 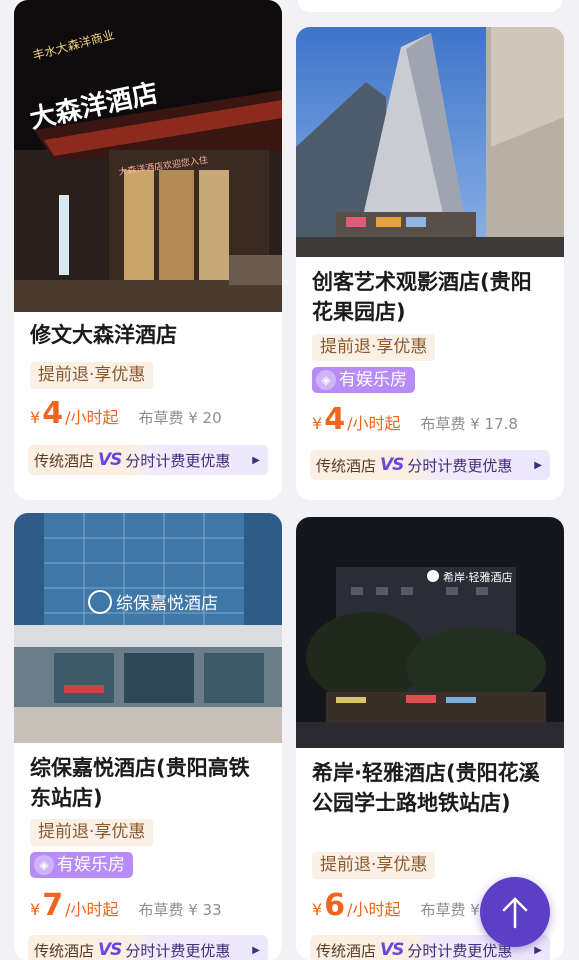 What do you see at coordinates (430, 142) in the screenshot?
I see `hotel-photo` at bounding box center [430, 142].